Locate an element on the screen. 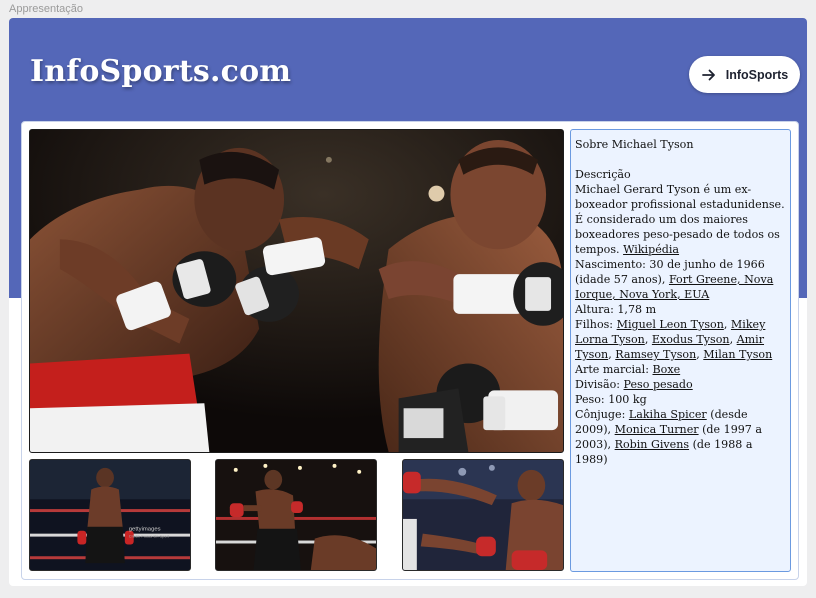 The height and width of the screenshot is (598, 816). division-link: Peso pesado is located at coordinates (658, 384).